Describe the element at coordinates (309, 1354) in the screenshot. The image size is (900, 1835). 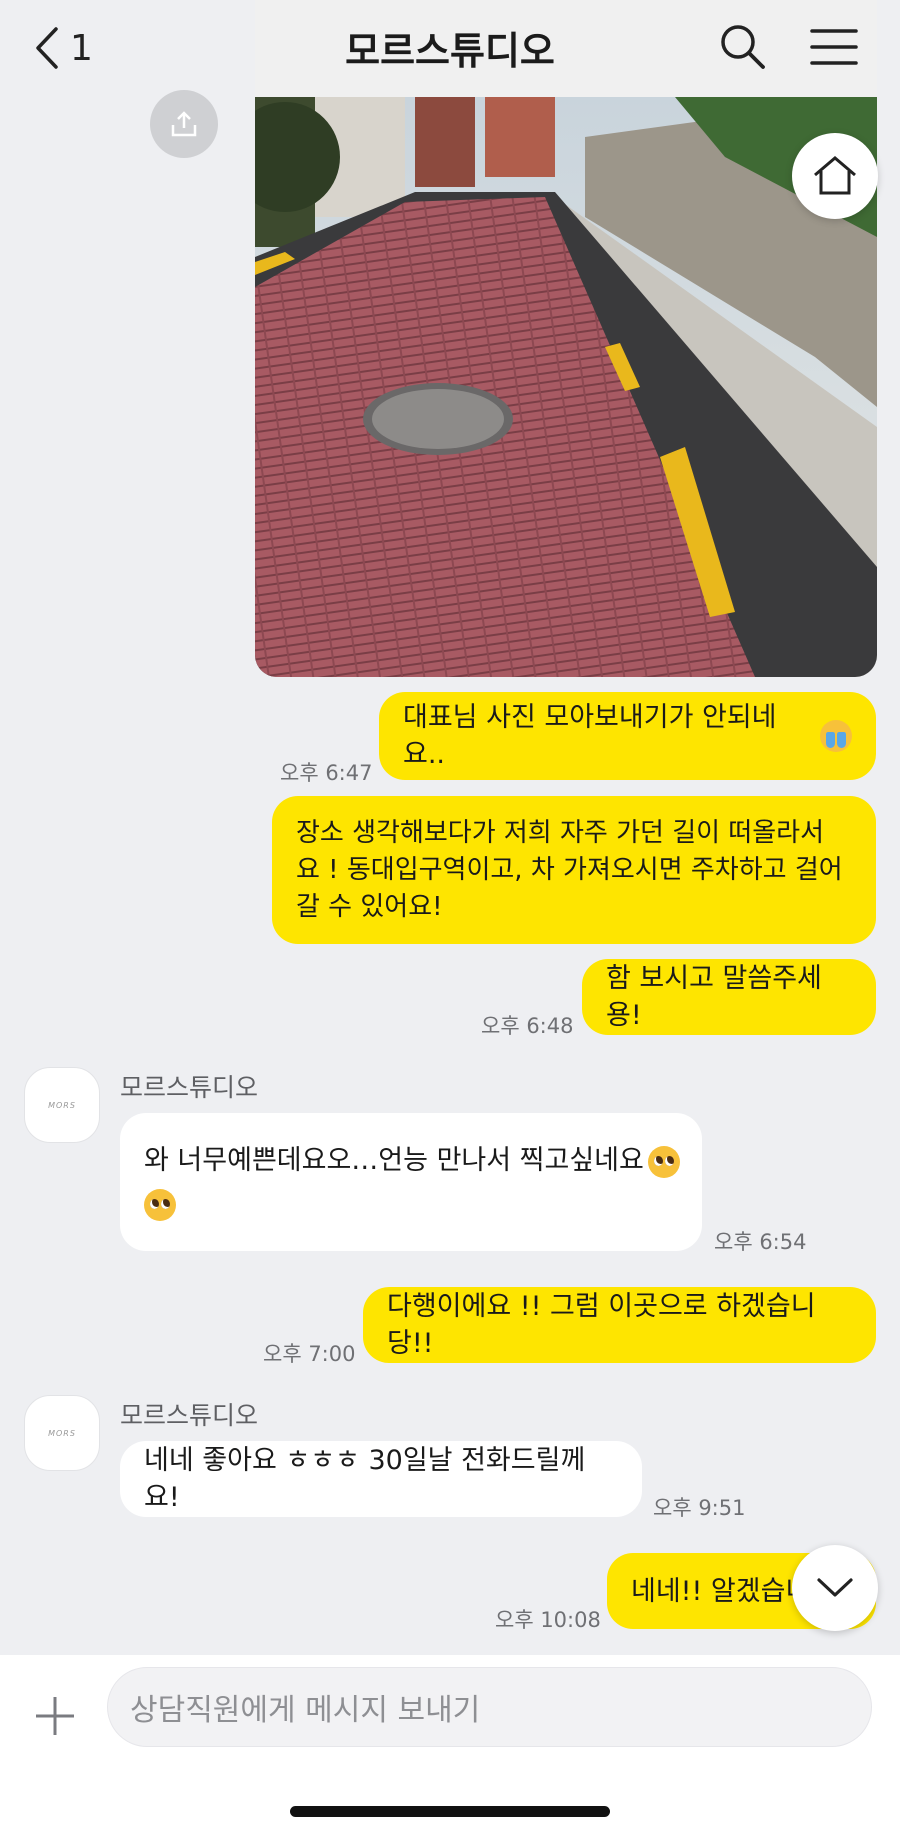
I see `message-time: 오후 7:00` at that location.